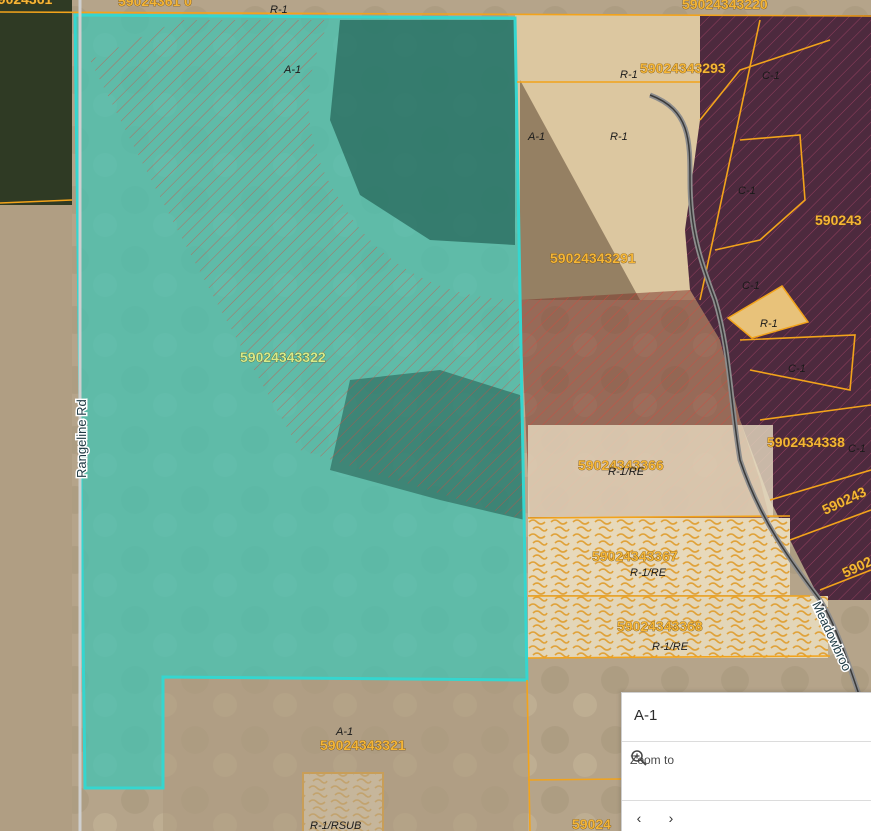  I want to click on zone-label-r1-293: R-1, so click(629, 75).